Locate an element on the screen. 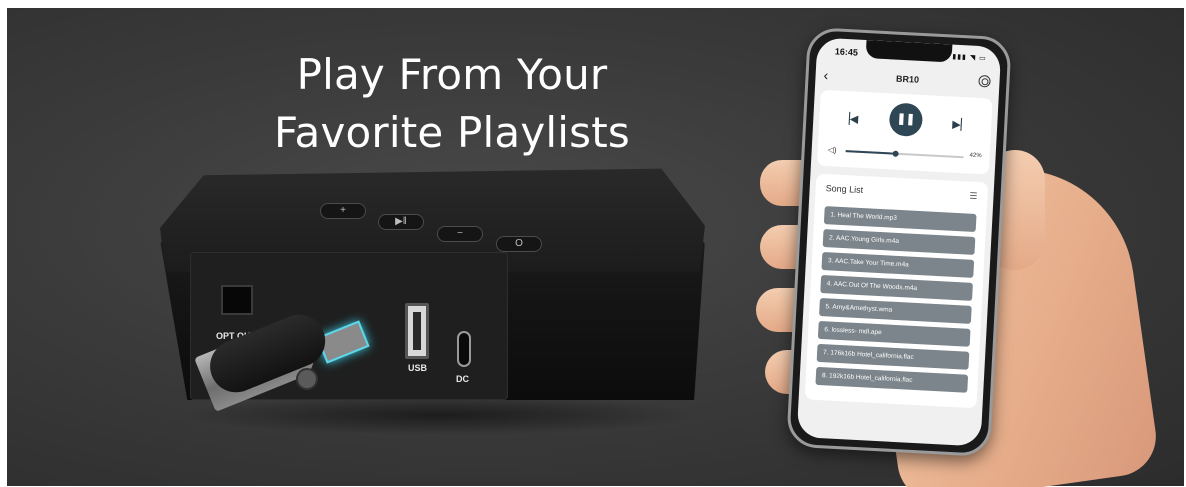 This screenshot has height=487, width=1186. headline-line-1: Play From Your is located at coordinates (452, 74).